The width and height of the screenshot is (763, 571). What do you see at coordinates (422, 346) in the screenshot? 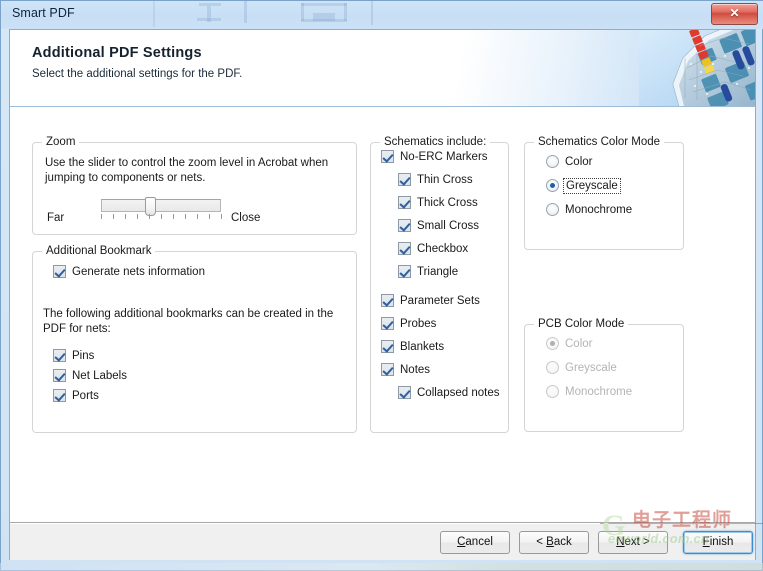
I see `checkbox-label: Blankets` at bounding box center [422, 346].